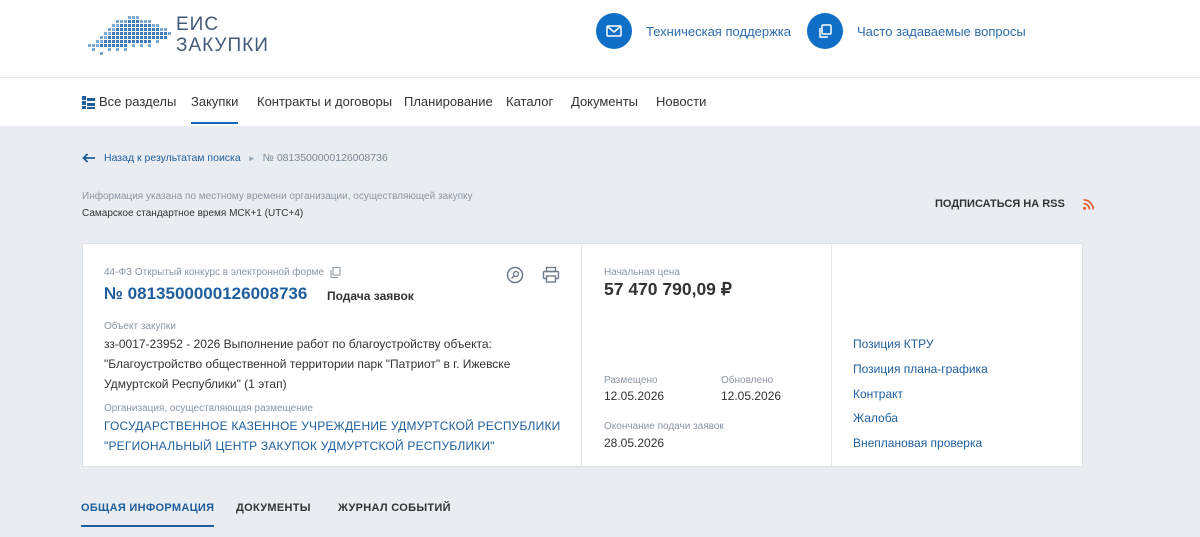 The height and width of the screenshot is (537, 1200). What do you see at coordinates (137, 101) in the screenshot?
I see `nav-item-all-sections: Все разделы` at bounding box center [137, 101].